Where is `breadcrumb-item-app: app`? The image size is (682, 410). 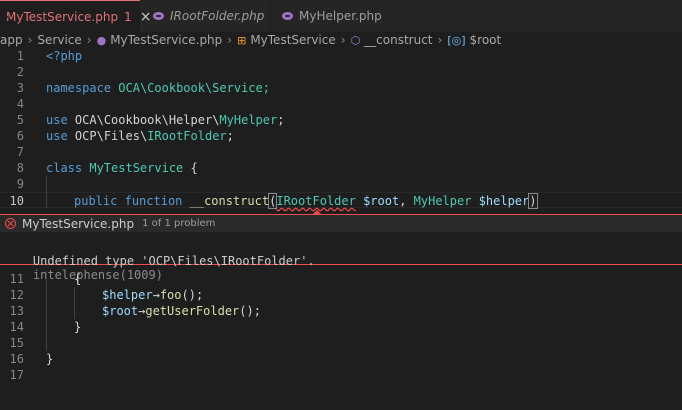 breadcrumb-item-app: app is located at coordinates (11, 40).